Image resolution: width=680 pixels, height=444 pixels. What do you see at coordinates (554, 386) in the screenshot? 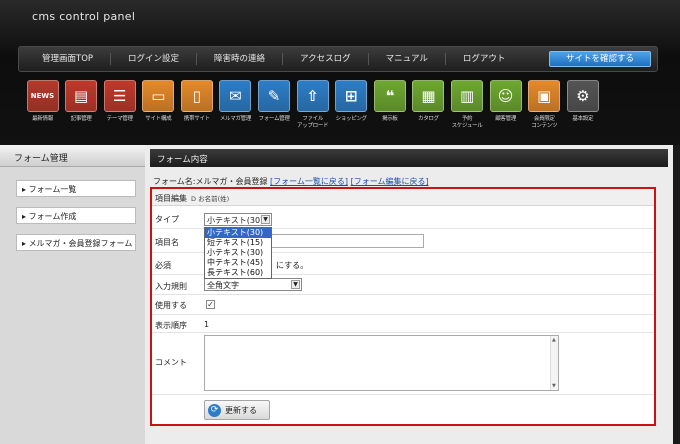
I see `scroll-down-icon: ▼` at bounding box center [554, 386].